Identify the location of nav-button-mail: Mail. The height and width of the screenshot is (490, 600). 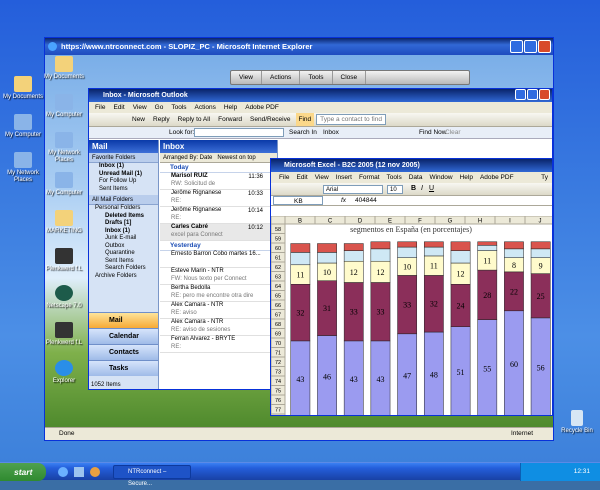
(123, 320).